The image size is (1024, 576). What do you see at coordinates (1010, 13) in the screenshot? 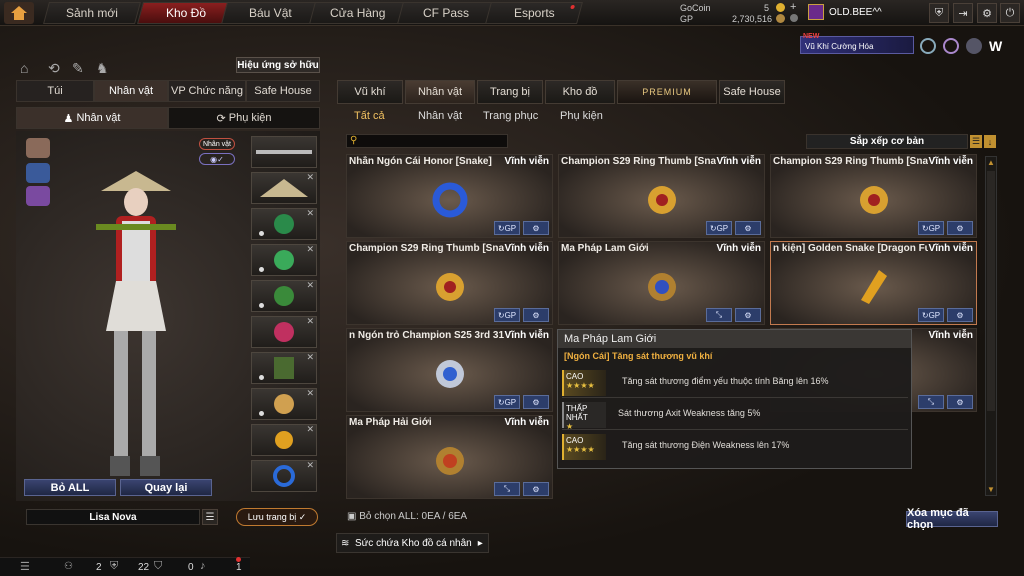
I see `power-icon: ⏻` at bounding box center [1010, 13].